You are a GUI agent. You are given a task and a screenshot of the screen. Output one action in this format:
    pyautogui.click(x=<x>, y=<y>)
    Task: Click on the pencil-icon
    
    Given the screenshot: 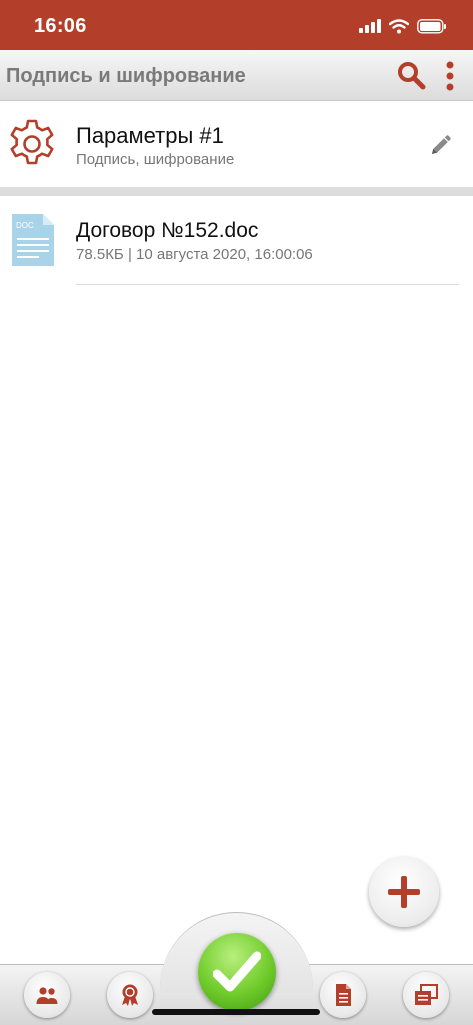 What is the action you would take?
    pyautogui.click(x=441, y=144)
    